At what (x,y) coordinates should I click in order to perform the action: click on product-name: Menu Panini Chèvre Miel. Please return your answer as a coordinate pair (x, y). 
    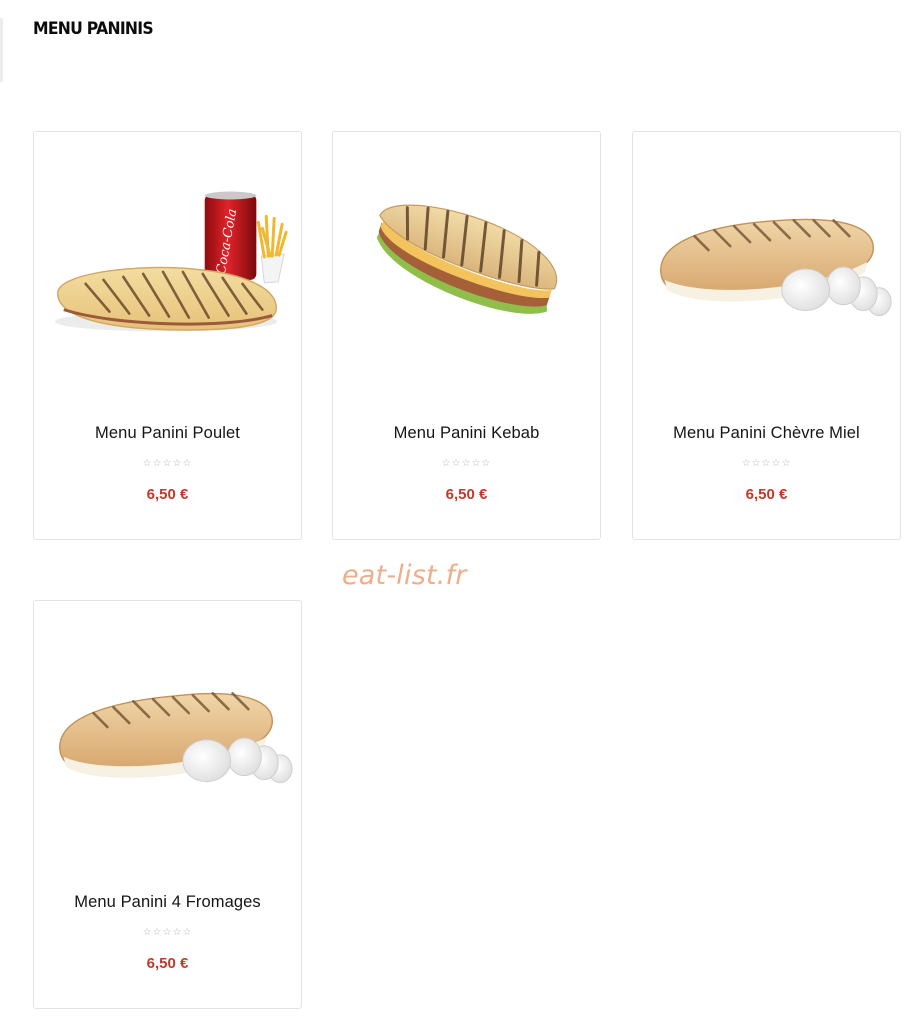
    Looking at the image, I should click on (766, 433).